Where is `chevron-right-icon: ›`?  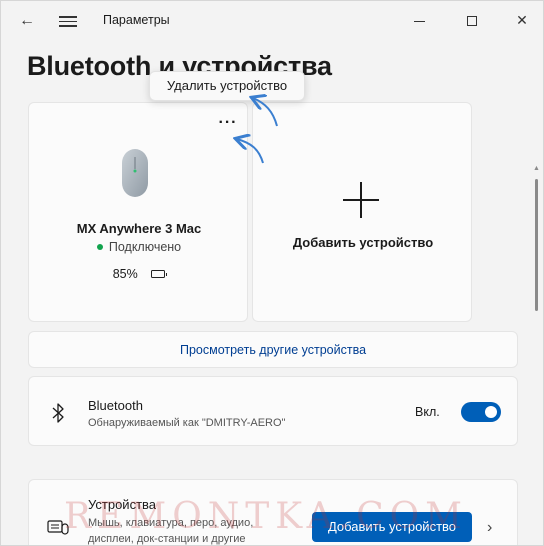 chevron-right-icon: › is located at coordinates (489, 528).